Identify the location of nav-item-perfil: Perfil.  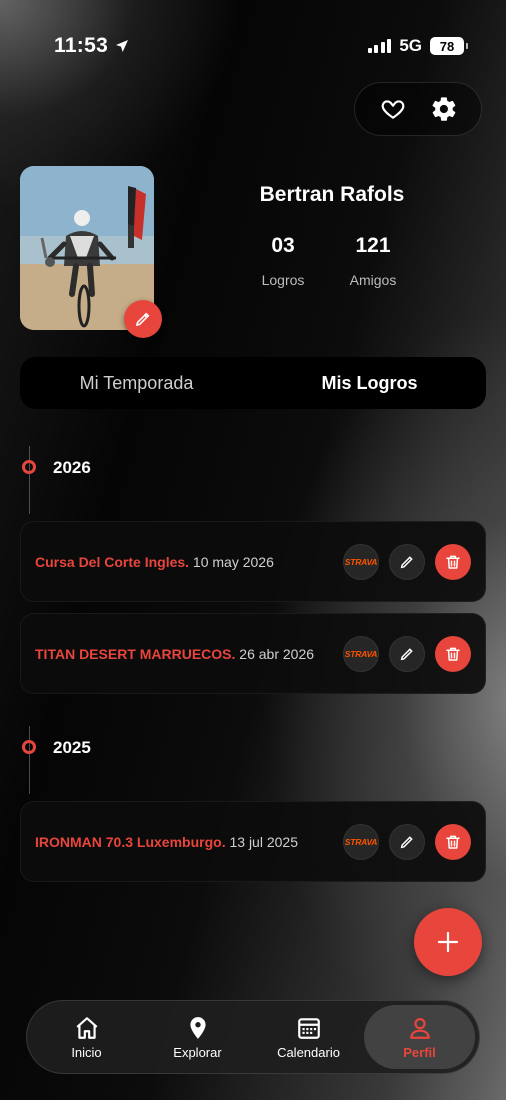
(419, 1037).